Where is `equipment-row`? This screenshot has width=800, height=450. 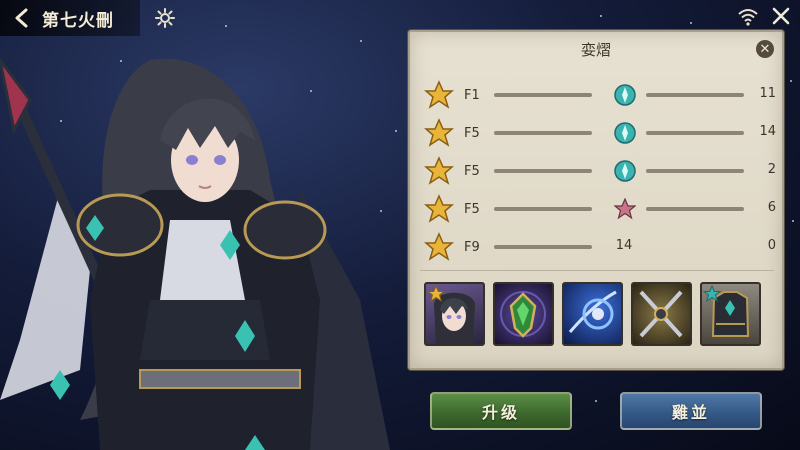 equipment-row is located at coordinates (599, 315).